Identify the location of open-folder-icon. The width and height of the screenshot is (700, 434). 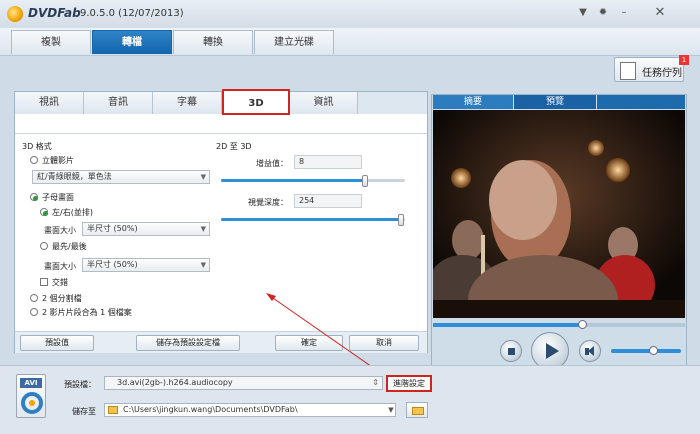
(418, 411).